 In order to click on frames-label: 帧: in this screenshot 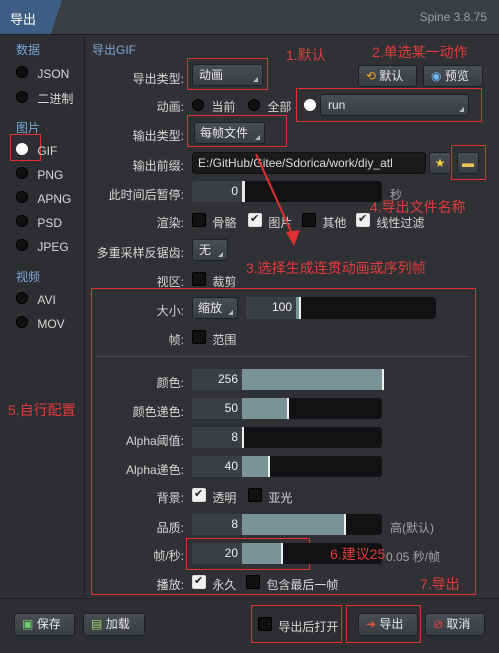, I will do `click(176, 340)`.